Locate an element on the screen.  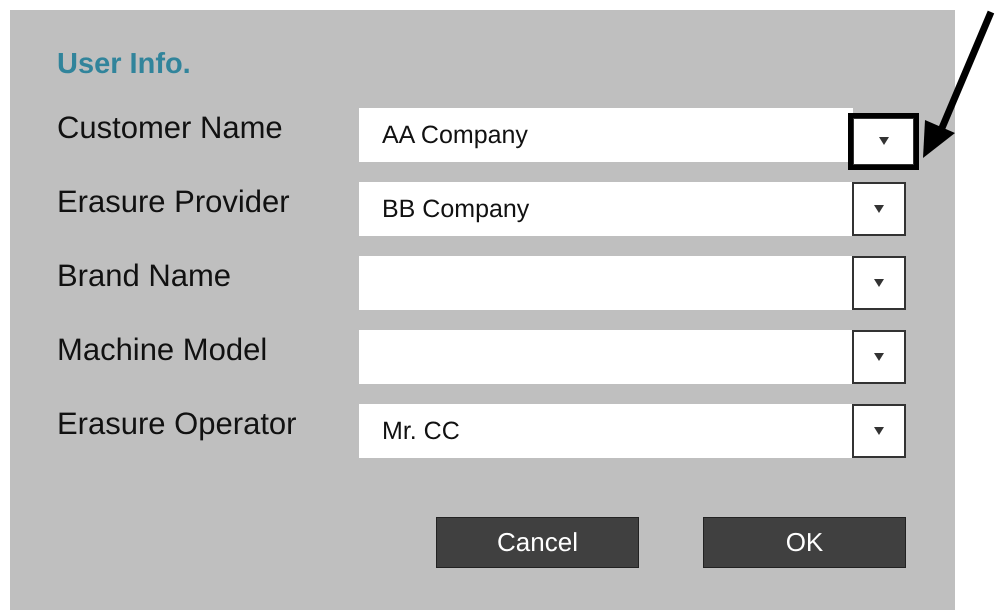
field-label: Erasure Provider is located at coordinates (174, 202).